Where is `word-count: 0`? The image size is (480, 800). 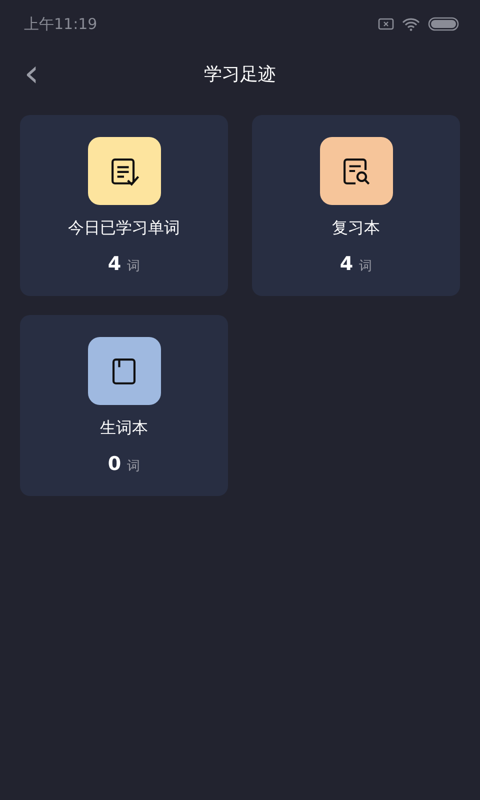 word-count: 0 is located at coordinates (115, 464).